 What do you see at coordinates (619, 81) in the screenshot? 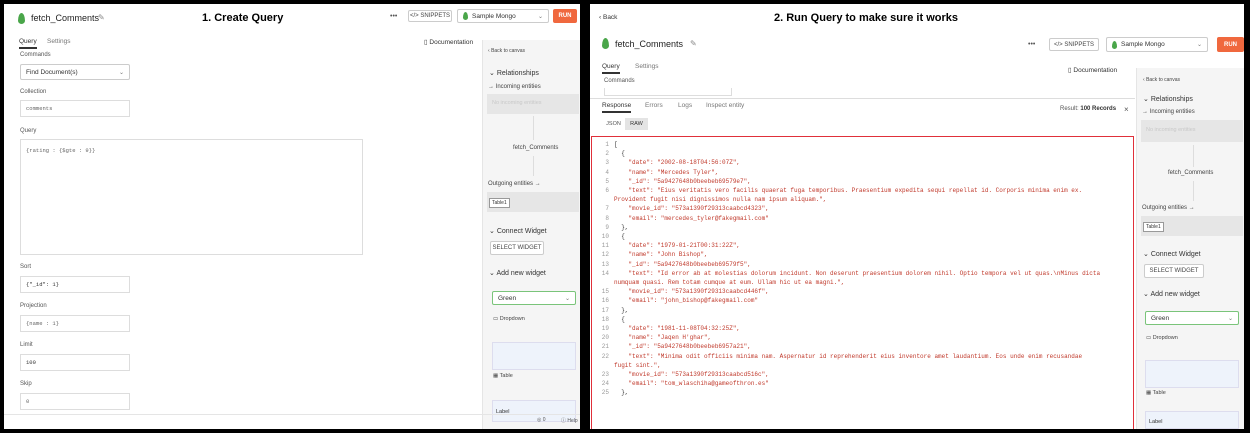
I see `commands-label: Commands` at bounding box center [619, 81].